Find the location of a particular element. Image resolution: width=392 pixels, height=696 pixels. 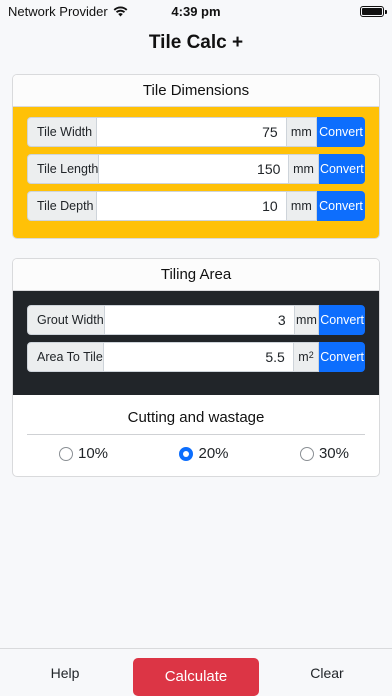

tile-length-unit: mm is located at coordinates (304, 169).